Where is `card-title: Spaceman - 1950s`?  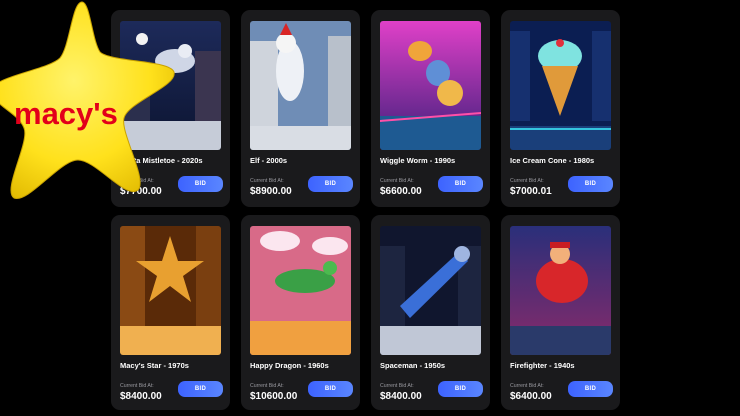 card-title: Spaceman - 1950s is located at coordinates (413, 365).